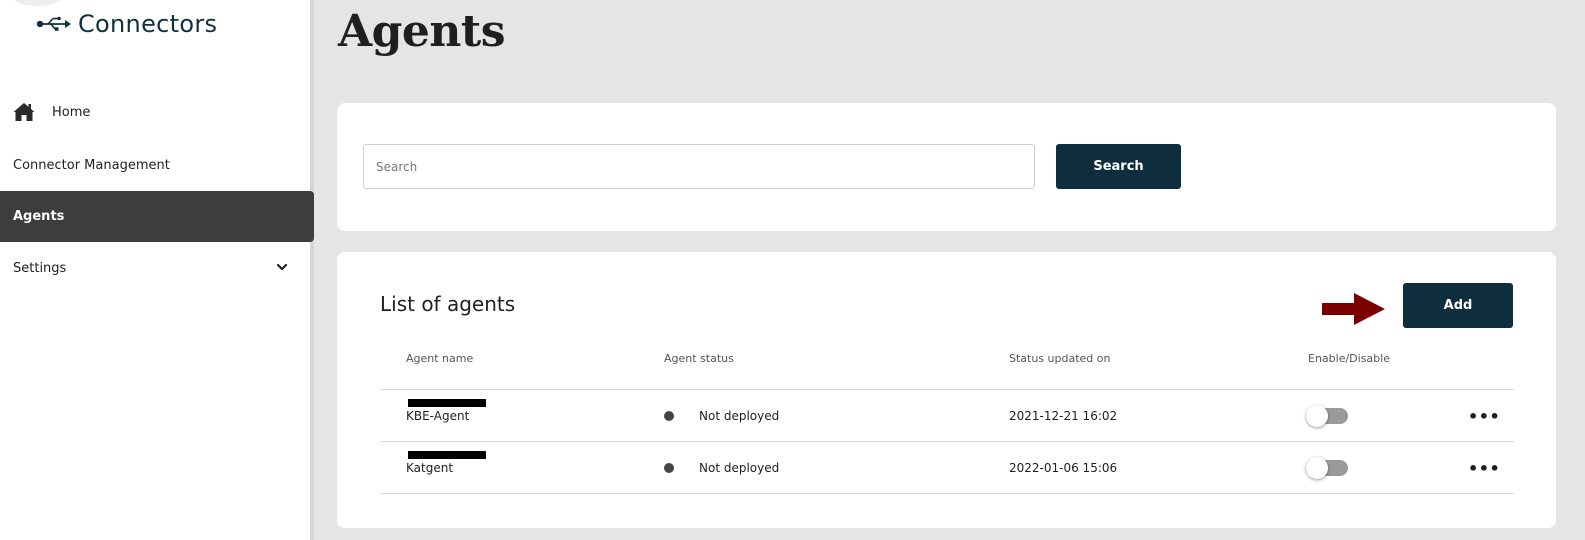 Image resolution: width=1585 pixels, height=540 pixels. I want to click on agent-name-cell: Katgent, so click(446, 468).